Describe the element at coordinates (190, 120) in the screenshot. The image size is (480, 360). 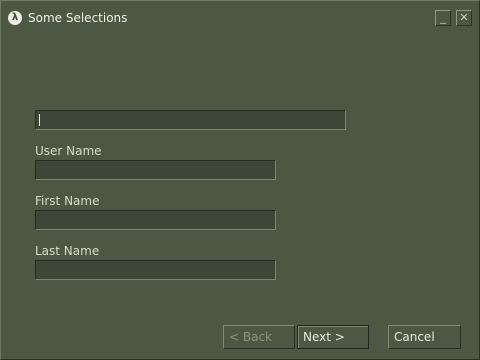
I see `top-text-field` at that location.